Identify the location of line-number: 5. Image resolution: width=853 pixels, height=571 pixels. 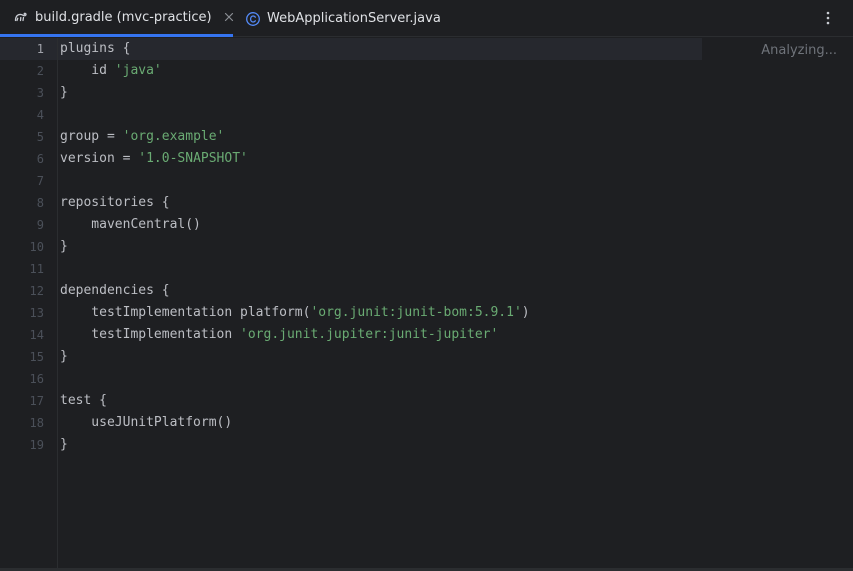
(40, 137).